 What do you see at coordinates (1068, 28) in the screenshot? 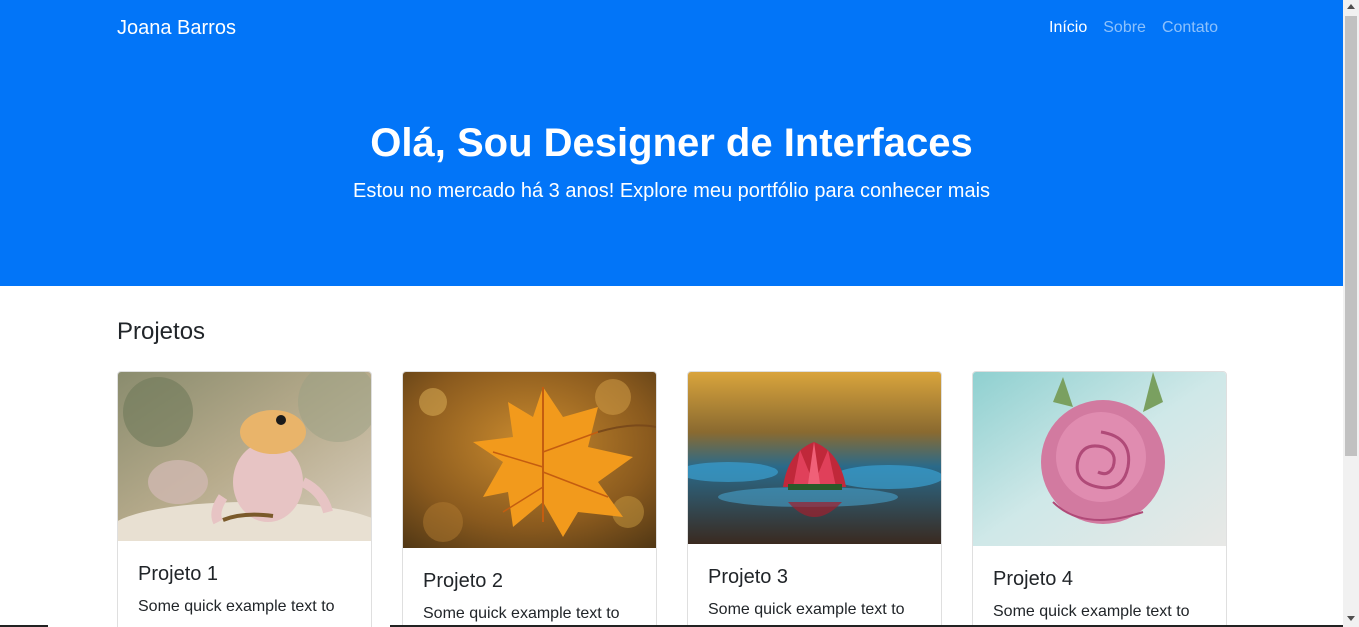
I see `nav-link-inicio: Início` at bounding box center [1068, 28].